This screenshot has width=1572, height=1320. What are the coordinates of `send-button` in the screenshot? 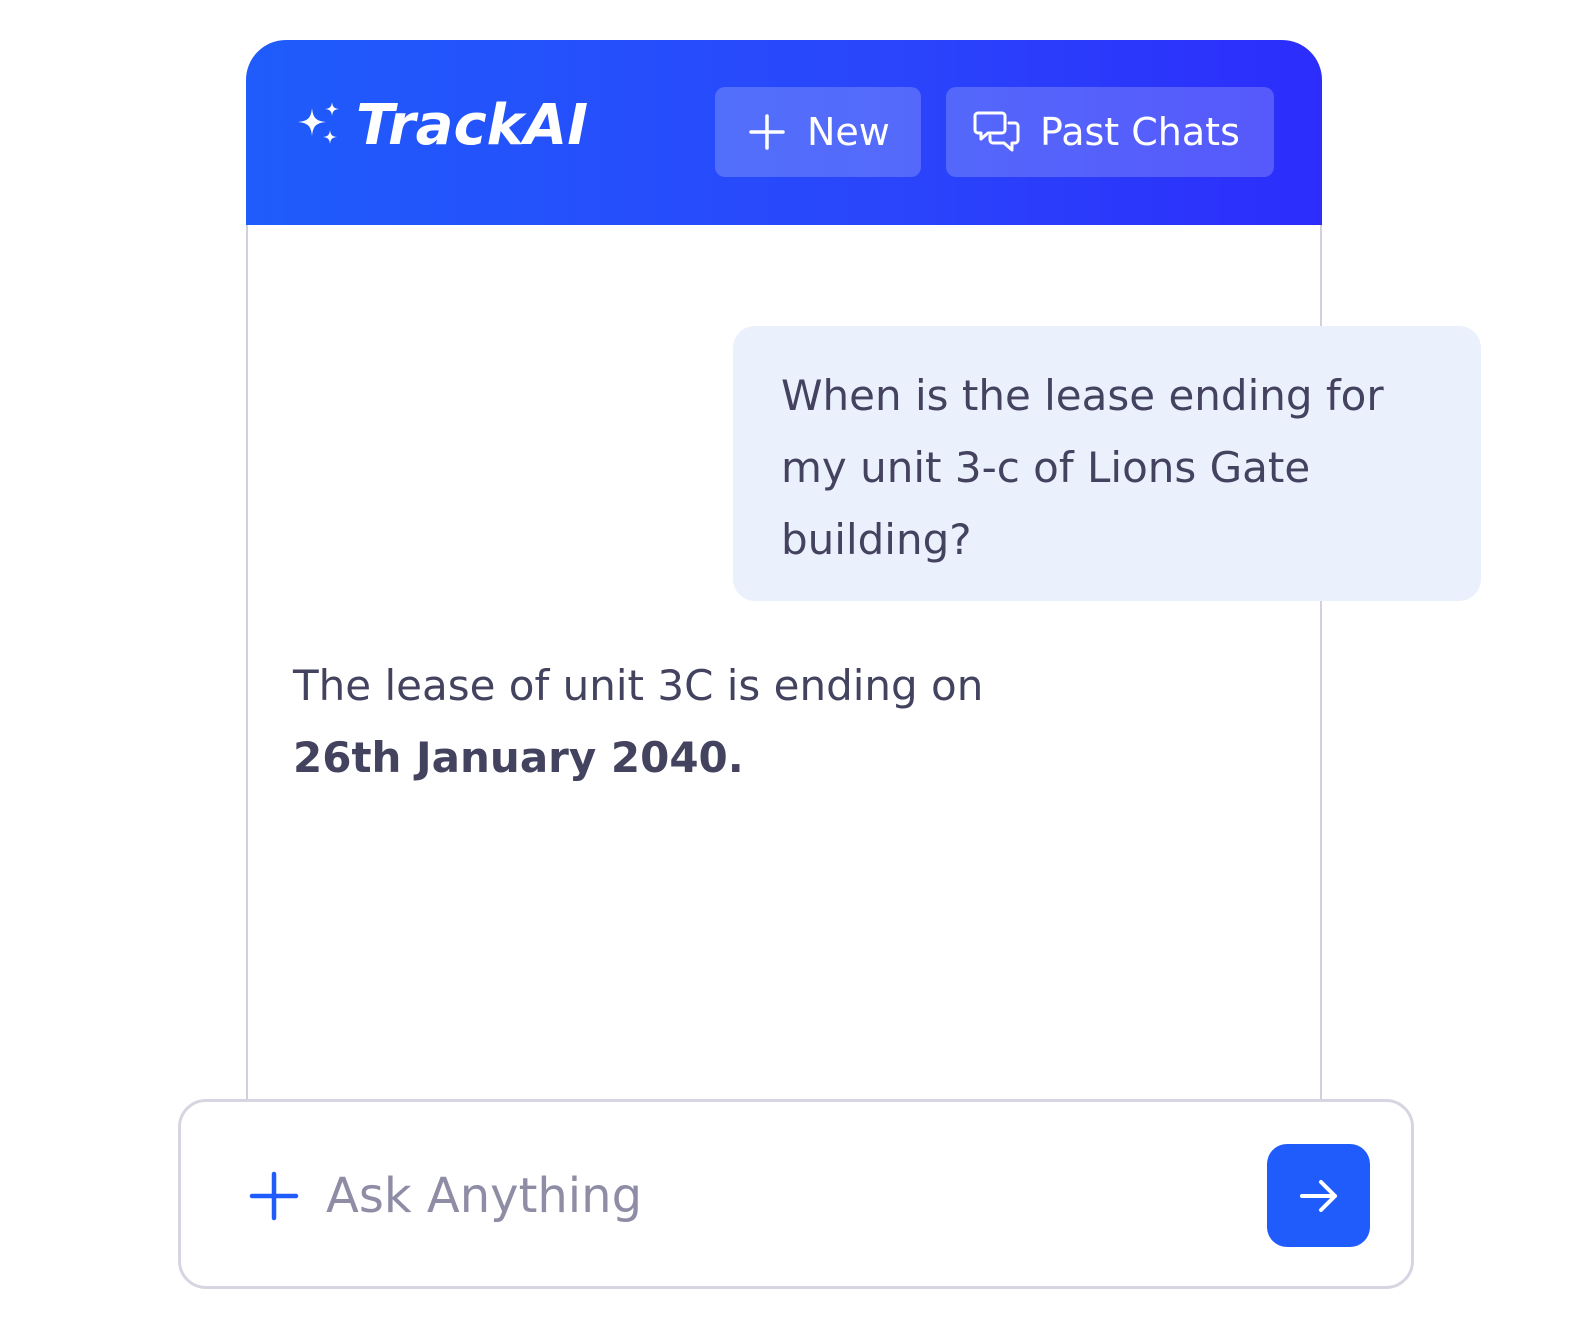 It's located at (1318, 1195).